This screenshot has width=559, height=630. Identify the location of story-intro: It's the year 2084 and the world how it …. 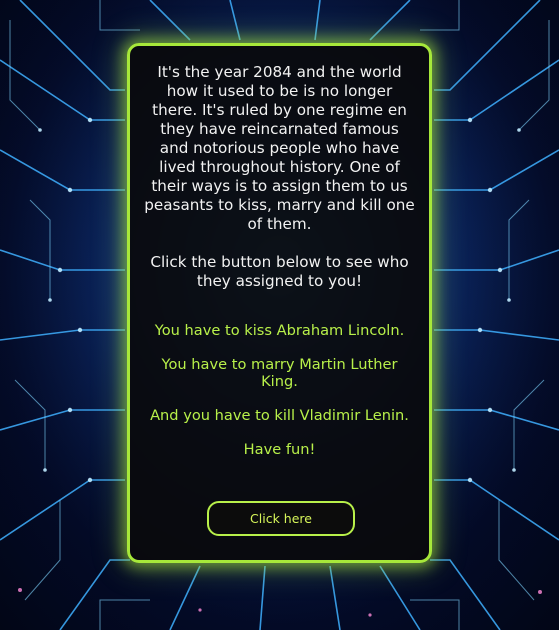
(279, 148).